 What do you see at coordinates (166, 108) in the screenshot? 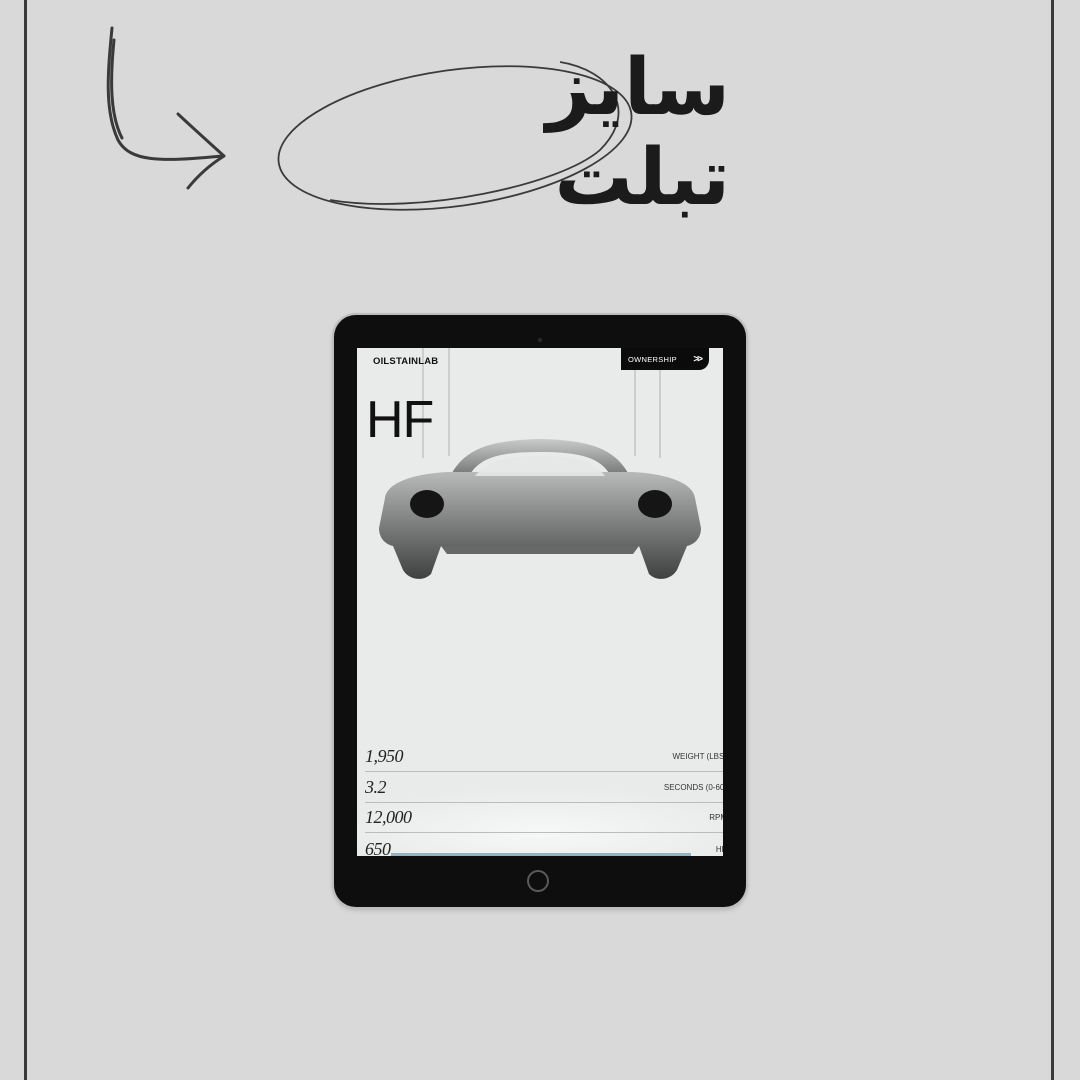
I see `curved-arrow-icon` at bounding box center [166, 108].